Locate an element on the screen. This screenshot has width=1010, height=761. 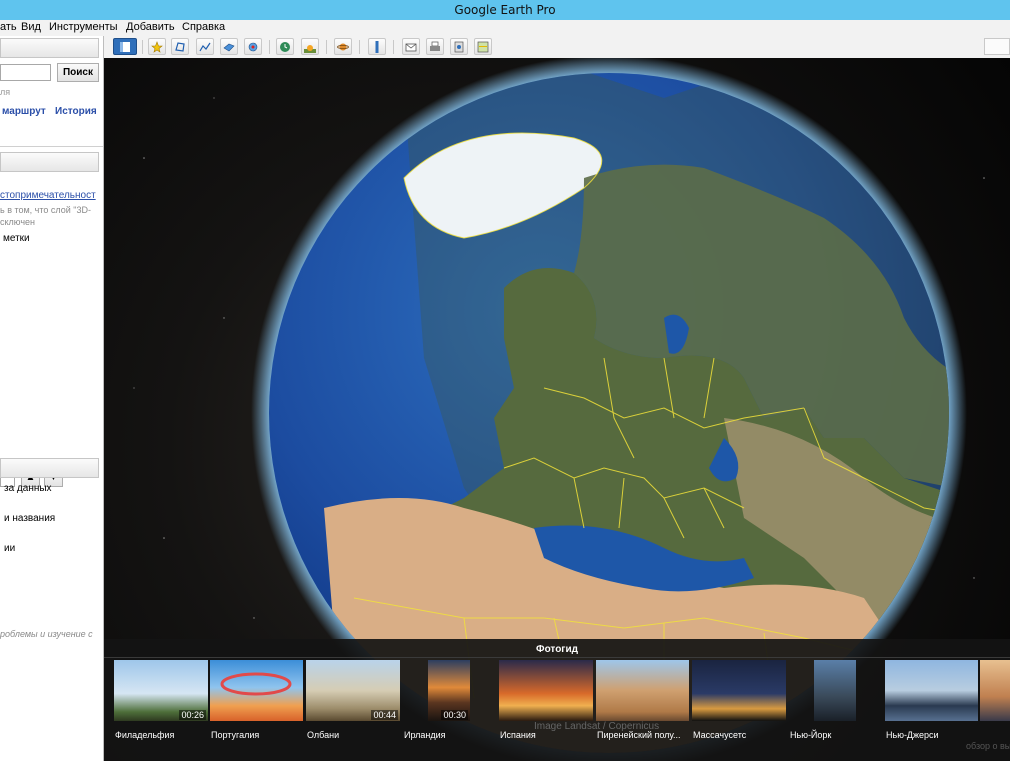
history-link: История is located at coordinates (76, 111).